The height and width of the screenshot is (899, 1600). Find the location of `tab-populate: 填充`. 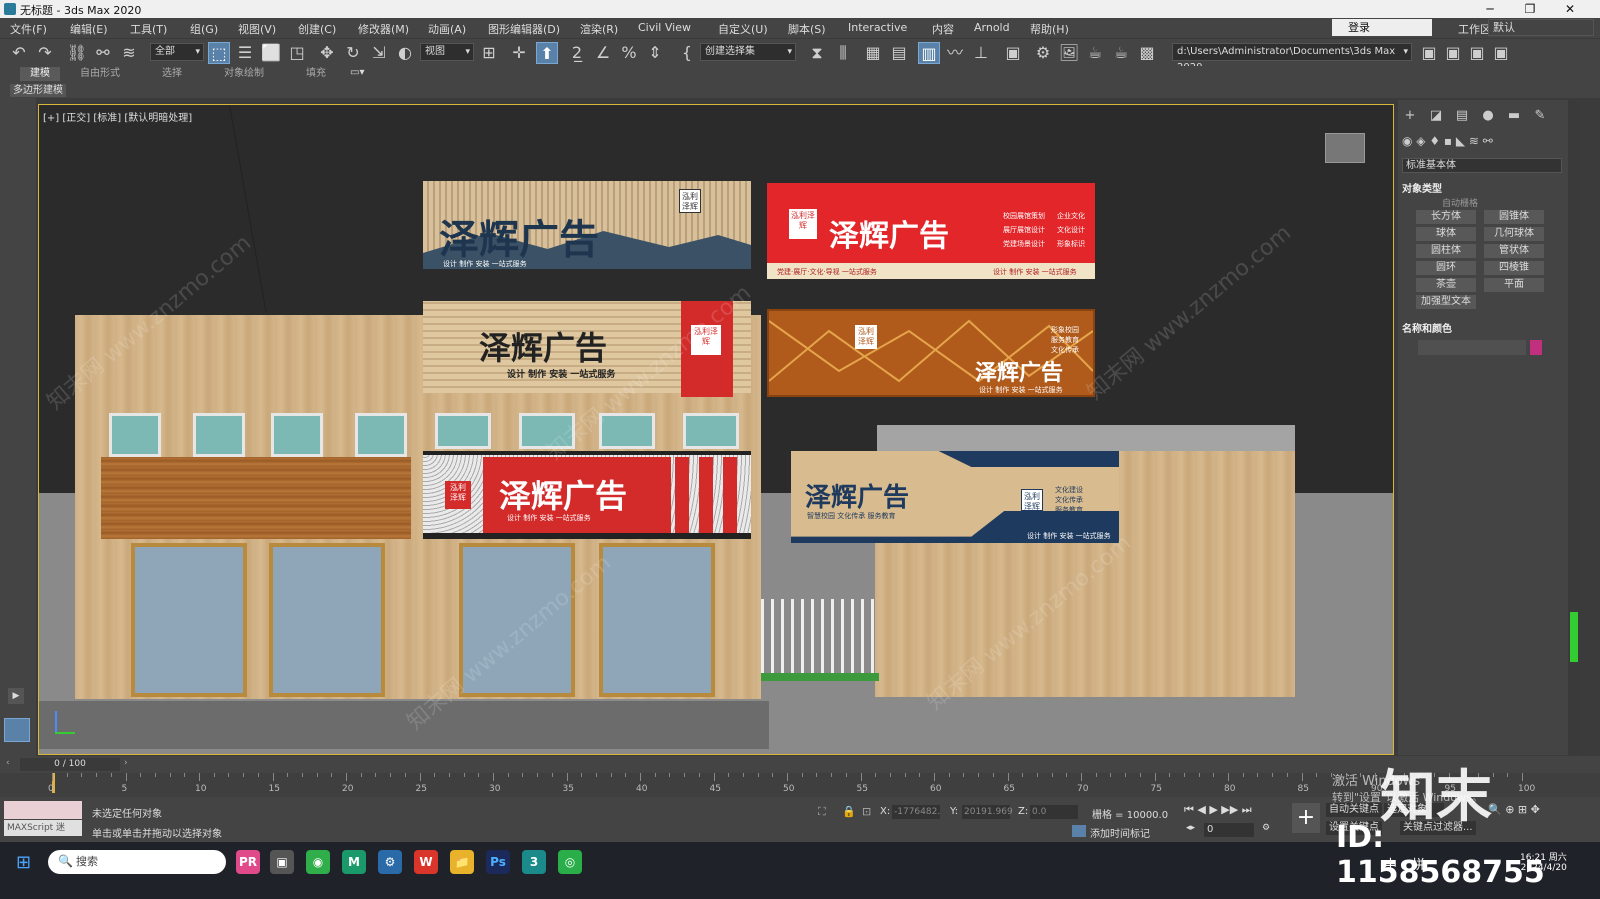

tab-populate: 填充 is located at coordinates (316, 74).